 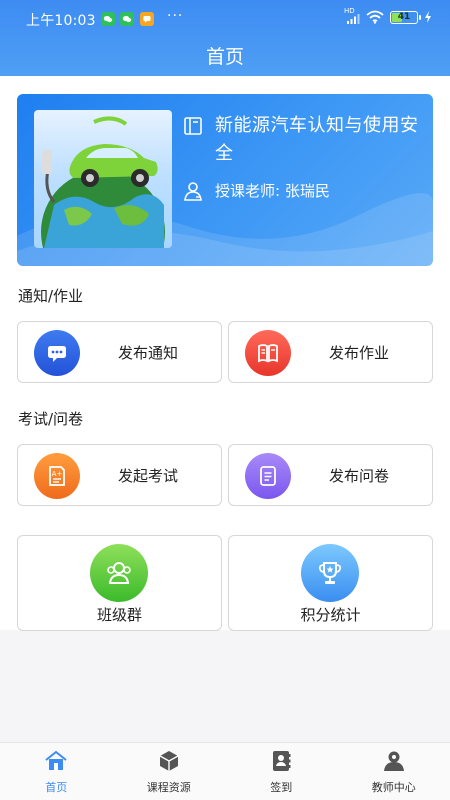 I want to click on exam-paper-icon: A+, so click(x=57, y=476).